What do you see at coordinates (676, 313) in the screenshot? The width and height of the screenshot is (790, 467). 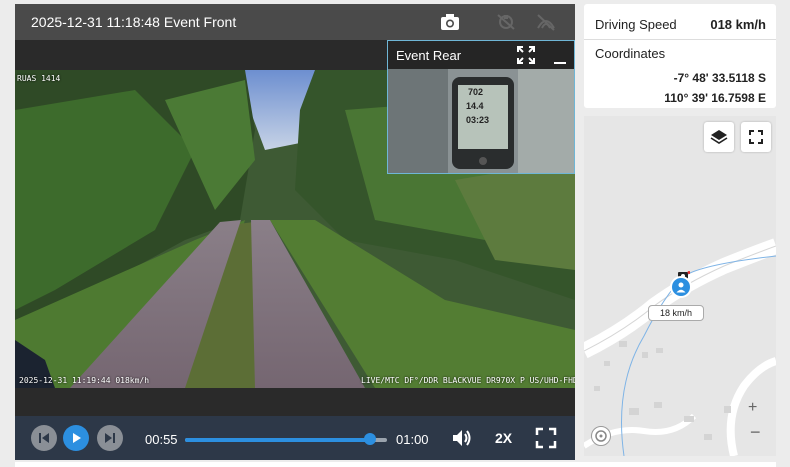 I see `map-speed-tag: 18 km/h` at bounding box center [676, 313].